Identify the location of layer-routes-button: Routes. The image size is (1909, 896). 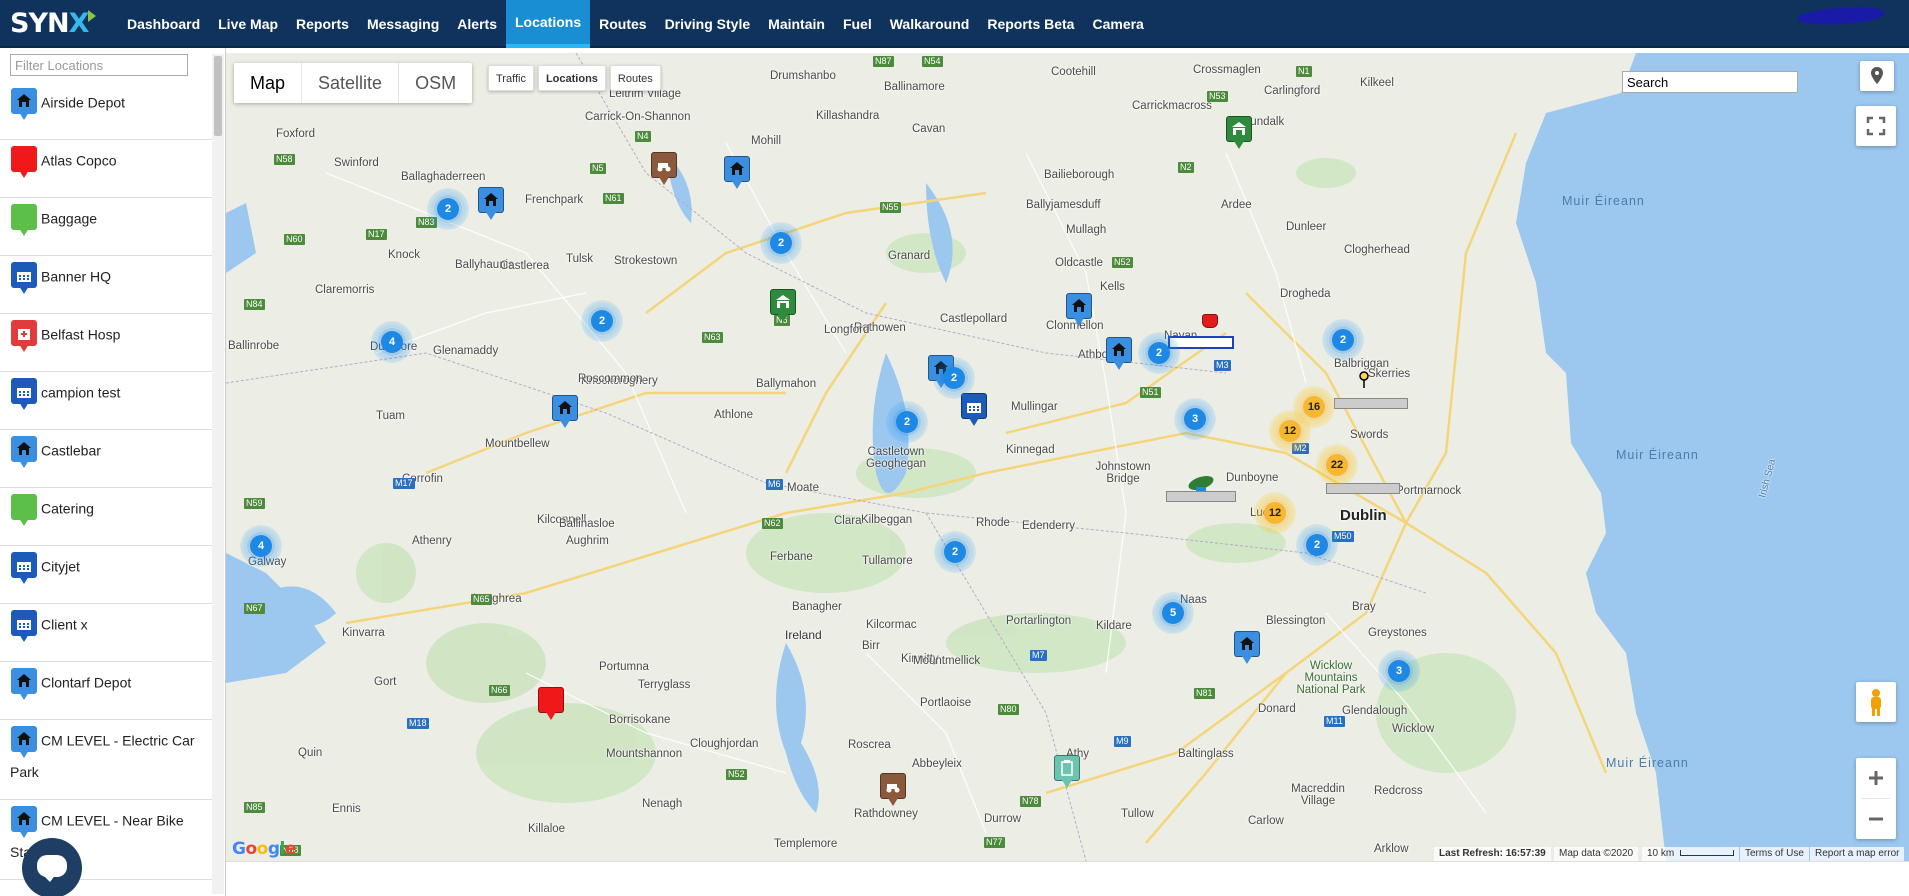
(635, 78).